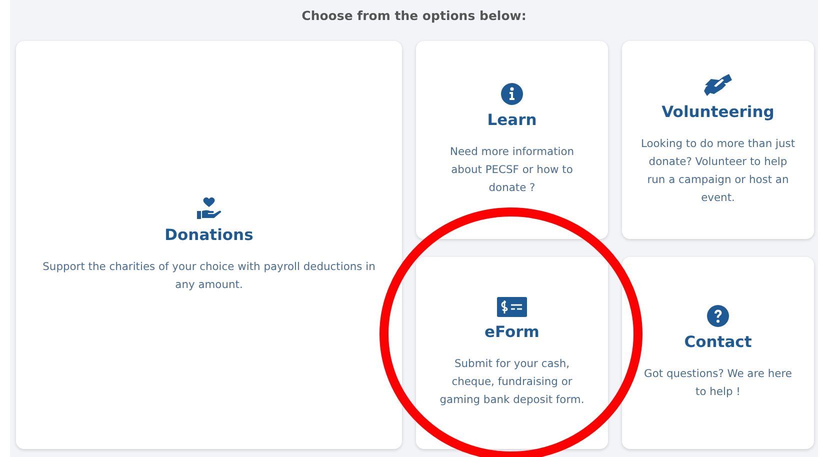 The image size is (820, 457). Describe the element at coordinates (209, 235) in the screenshot. I see `card-title: Donations` at that location.